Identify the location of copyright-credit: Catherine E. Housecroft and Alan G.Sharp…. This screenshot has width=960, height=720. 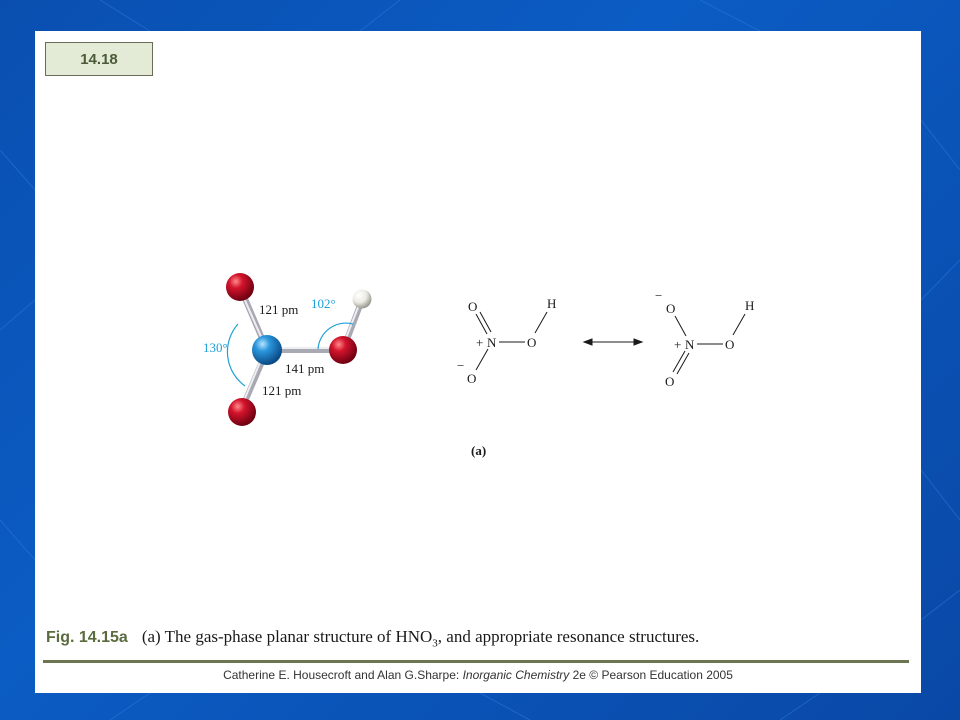
(478, 675).